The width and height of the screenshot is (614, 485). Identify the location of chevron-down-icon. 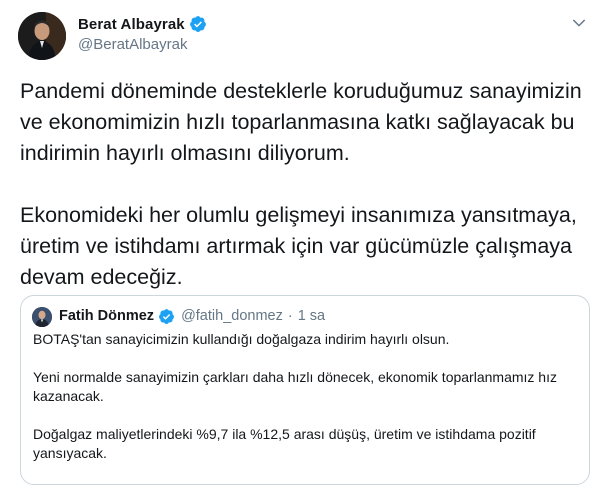
(579, 23).